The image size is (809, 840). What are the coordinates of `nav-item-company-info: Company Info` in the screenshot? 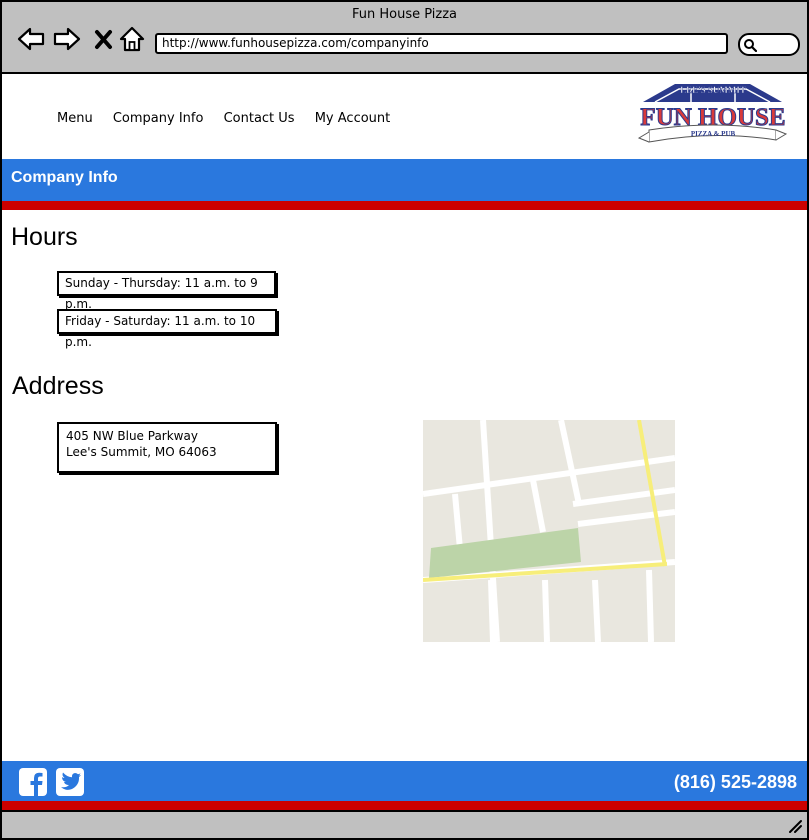 It's located at (158, 118).